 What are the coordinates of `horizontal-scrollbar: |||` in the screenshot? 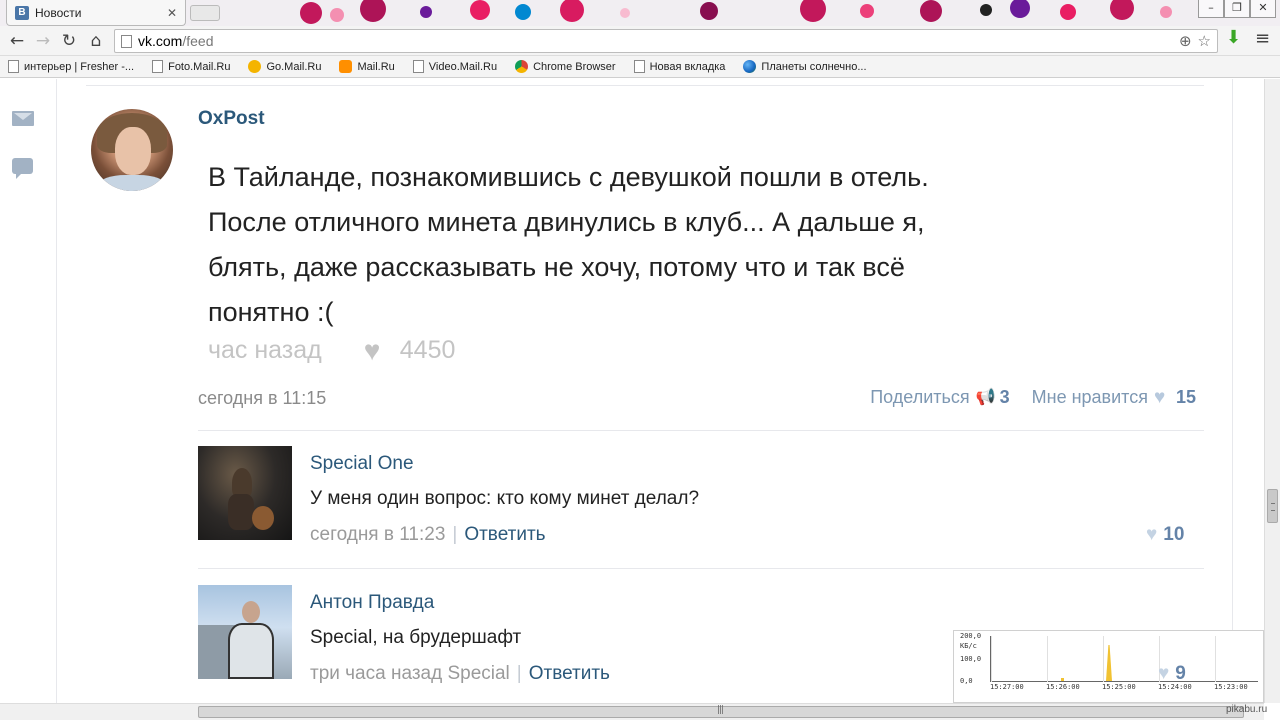 It's located at (632, 711).